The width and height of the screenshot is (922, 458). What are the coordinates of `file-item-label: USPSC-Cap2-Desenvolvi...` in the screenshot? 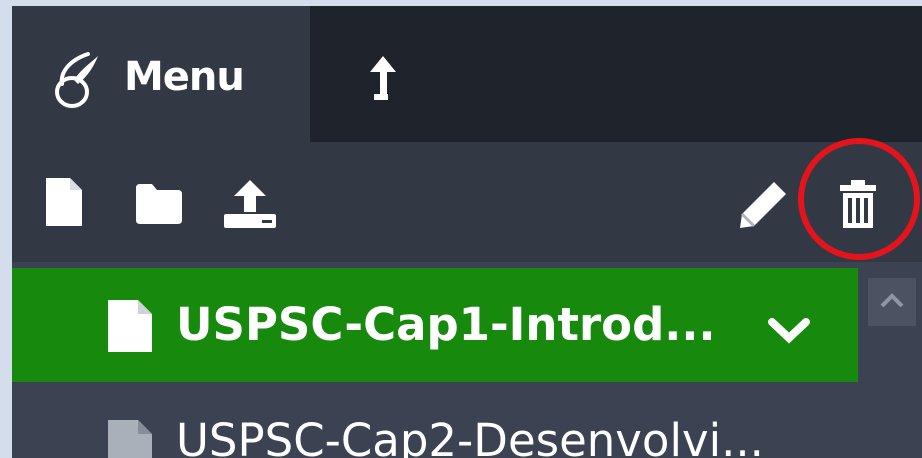 It's located at (470, 436).